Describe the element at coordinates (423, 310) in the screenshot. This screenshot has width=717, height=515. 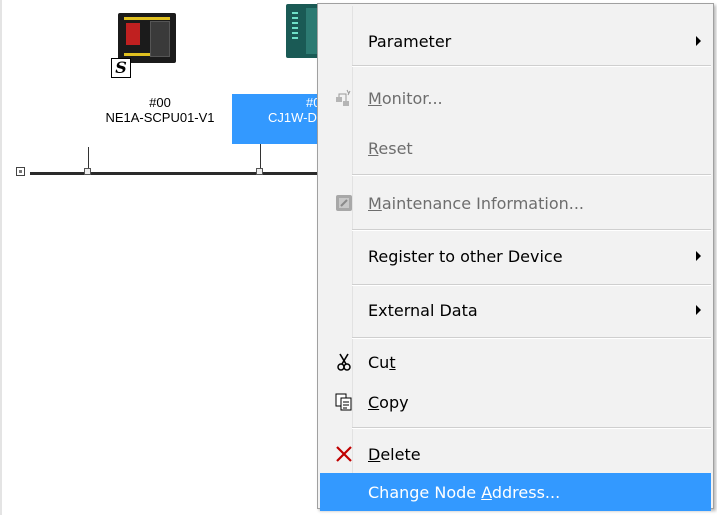
I see `menu-item-label: External Data` at that location.